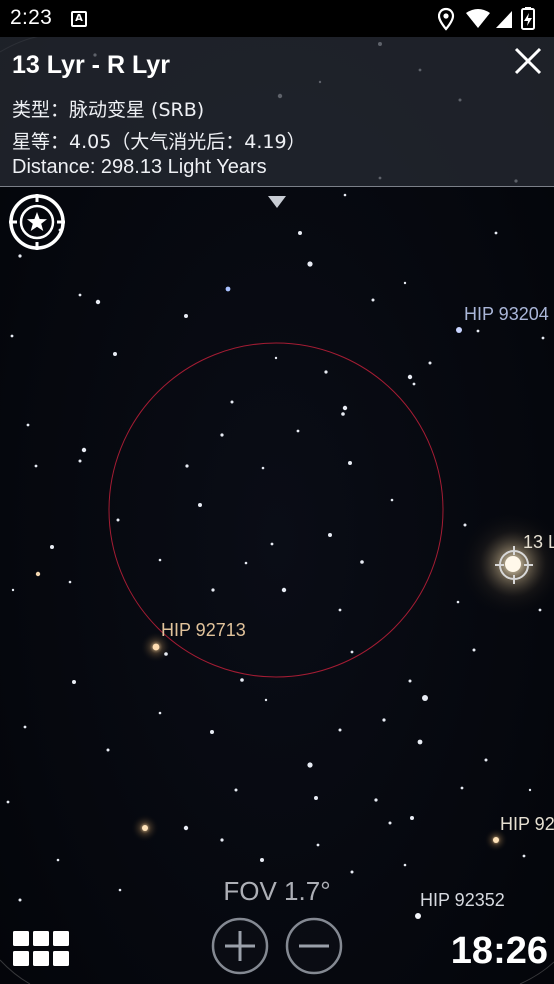  Describe the element at coordinates (37, 222) in the screenshot. I see `favorites-star-icon` at that location.